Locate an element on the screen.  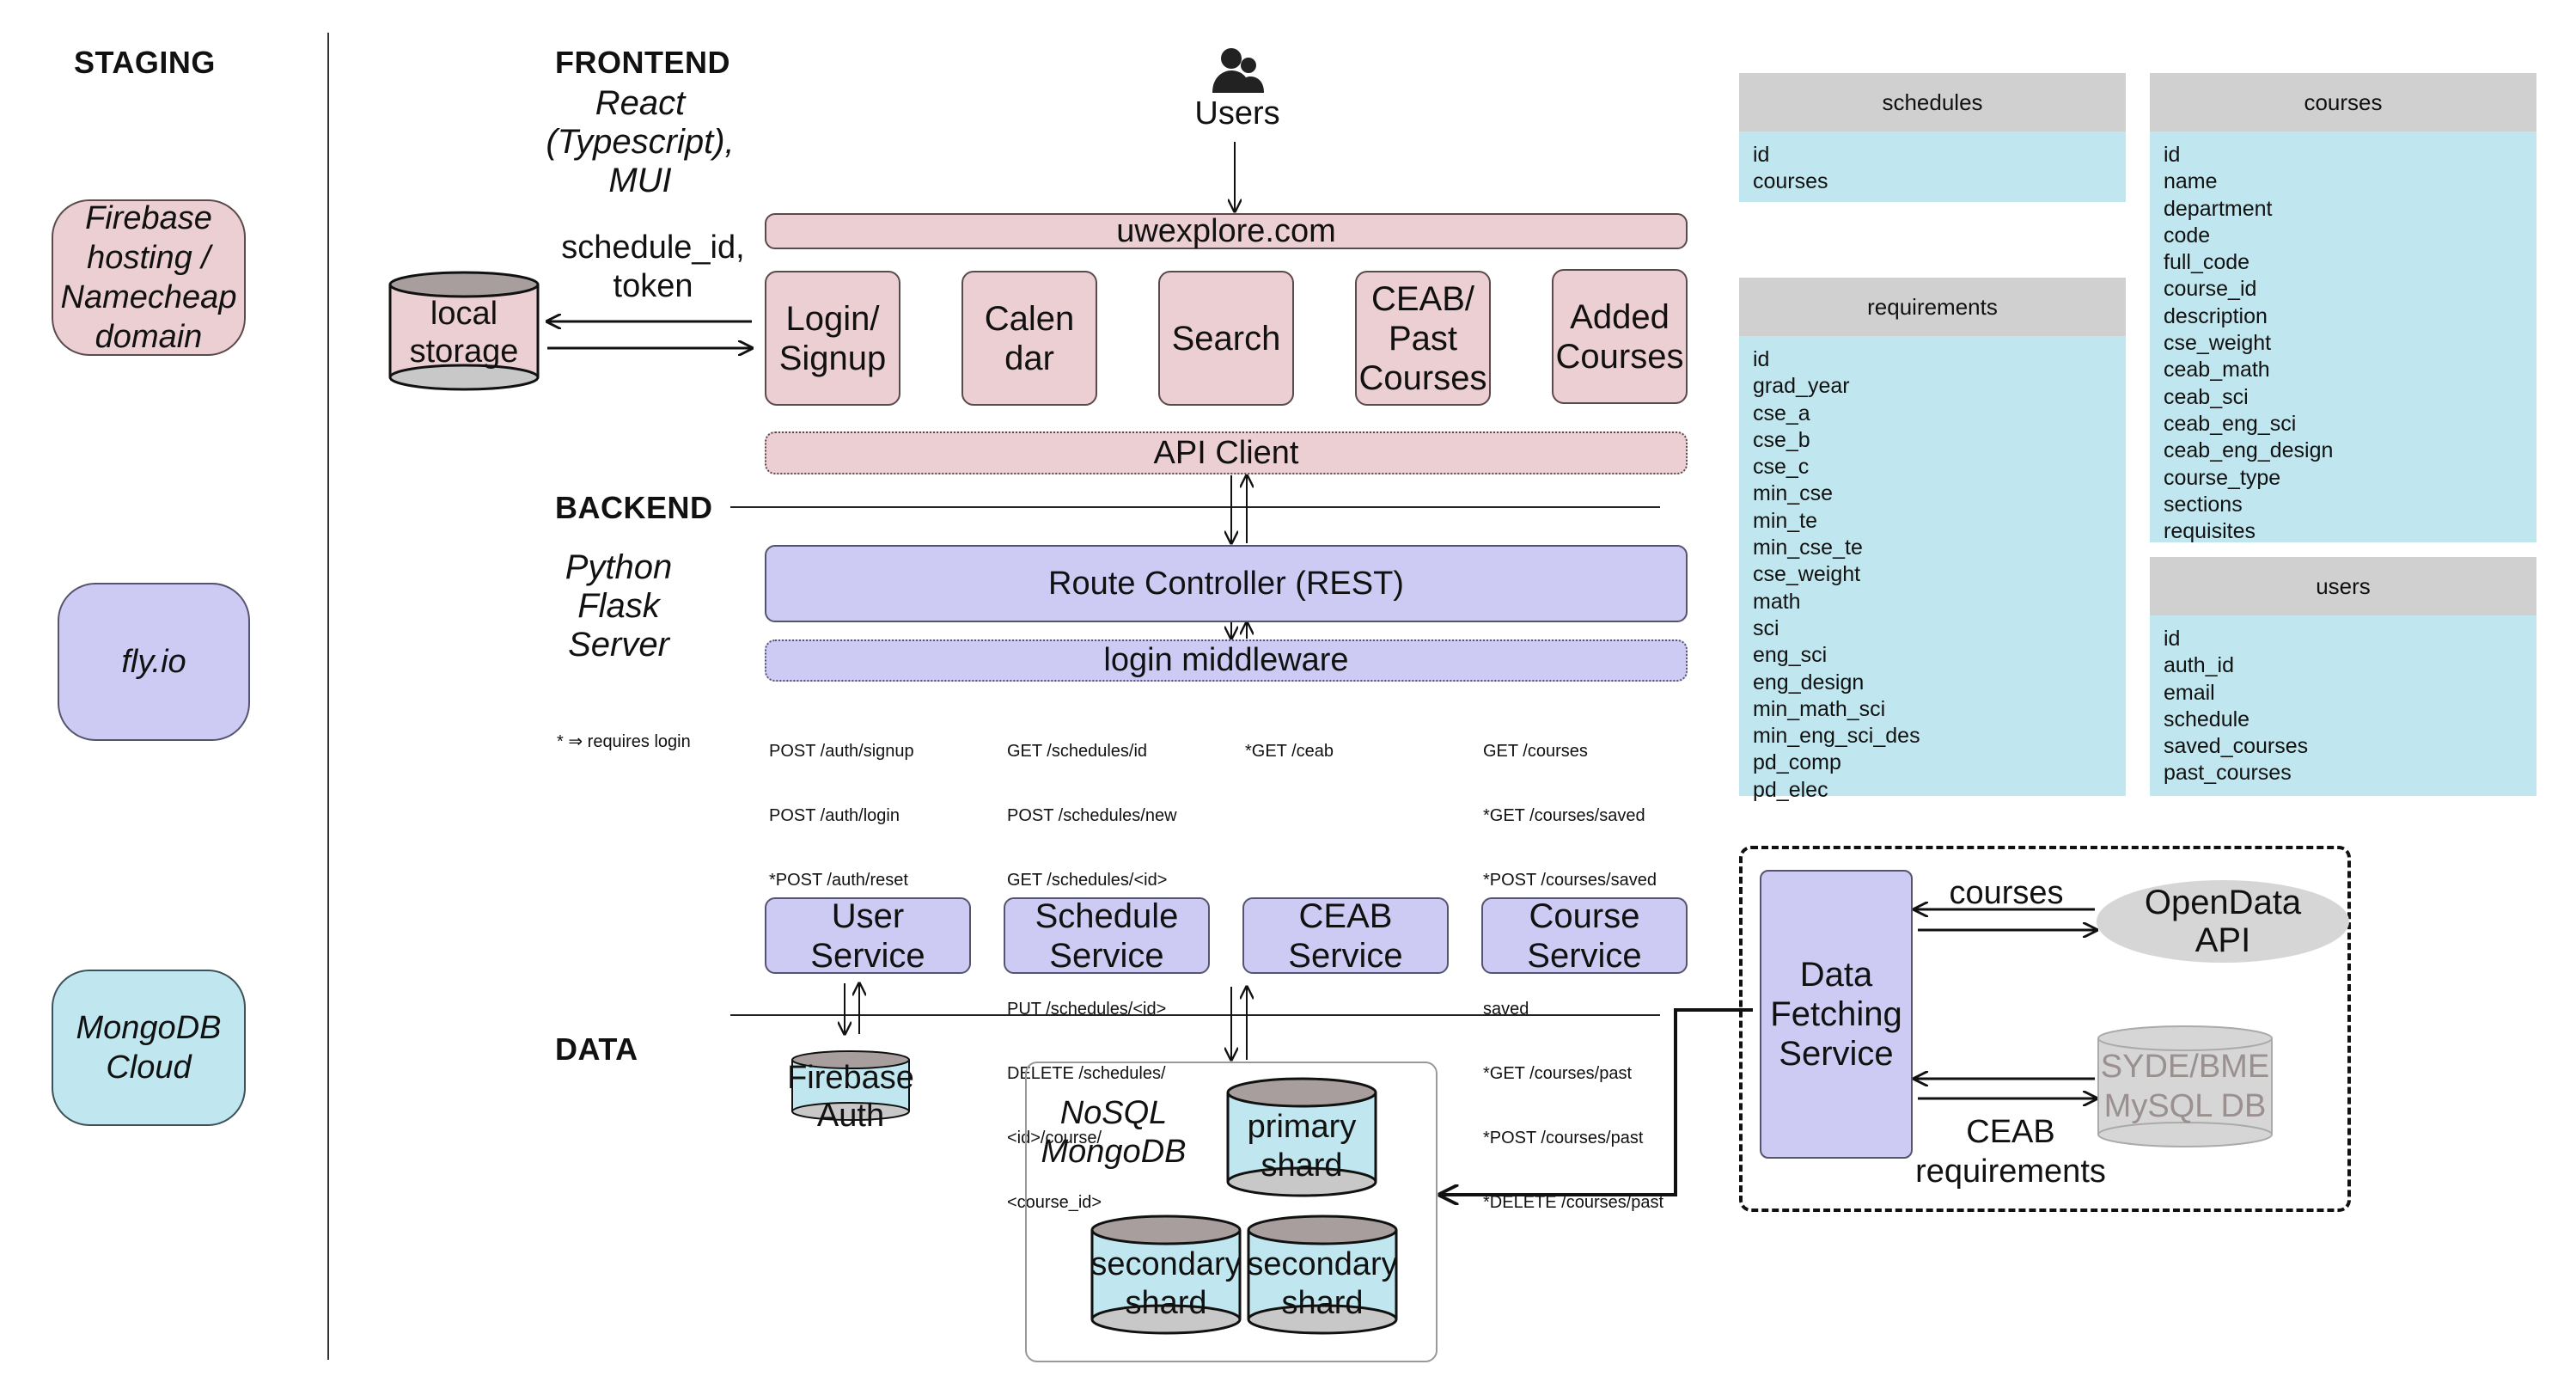
staging-label-line: domain is located at coordinates (149, 337).